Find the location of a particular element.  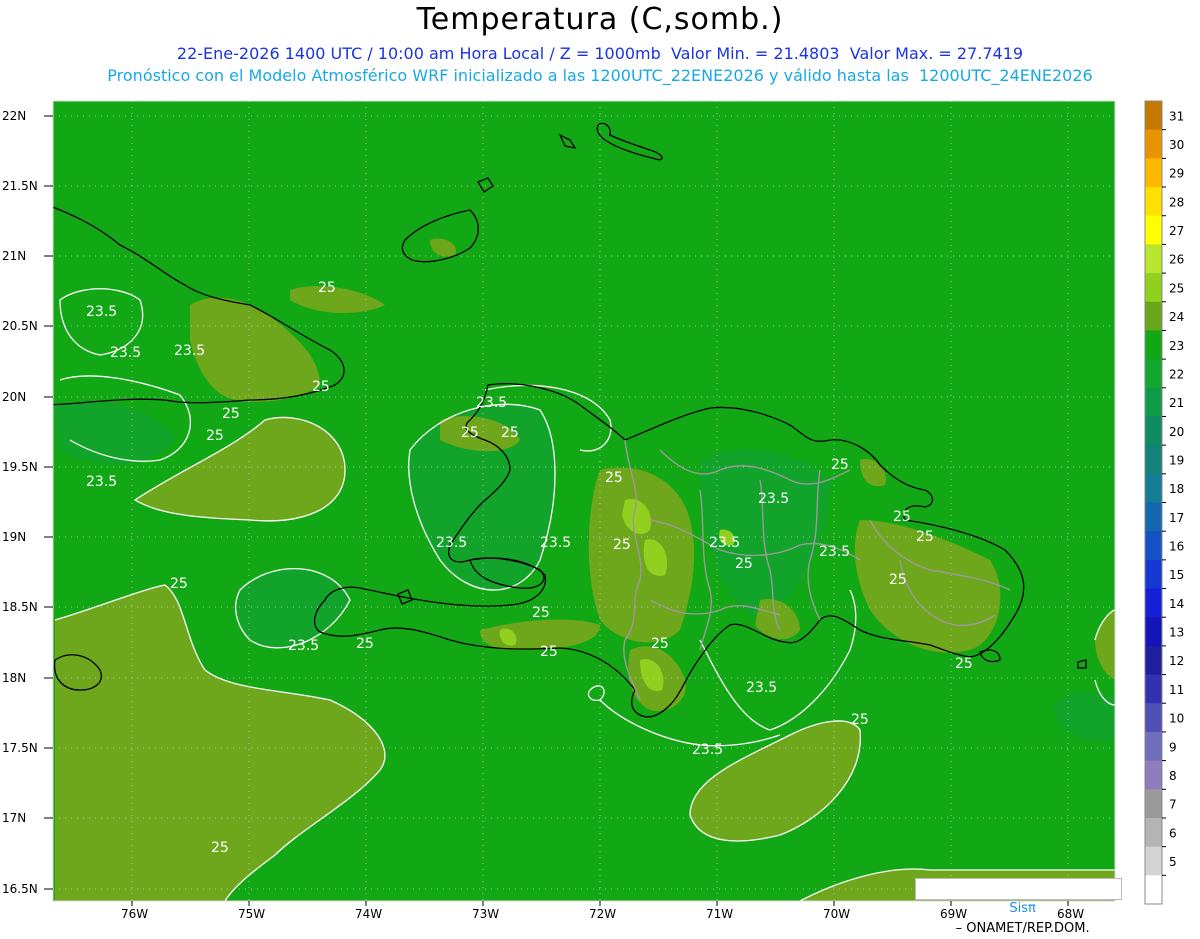

colorbar-tick-label: 29 is located at coordinates (1176, 174).